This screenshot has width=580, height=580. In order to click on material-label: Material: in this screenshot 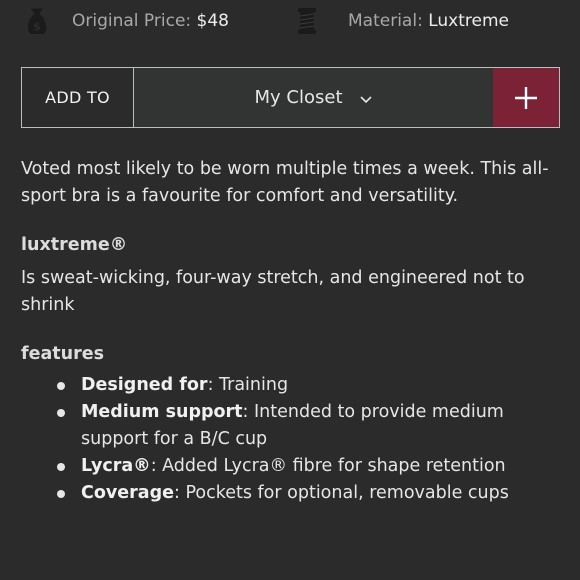, I will do `click(385, 21)`.